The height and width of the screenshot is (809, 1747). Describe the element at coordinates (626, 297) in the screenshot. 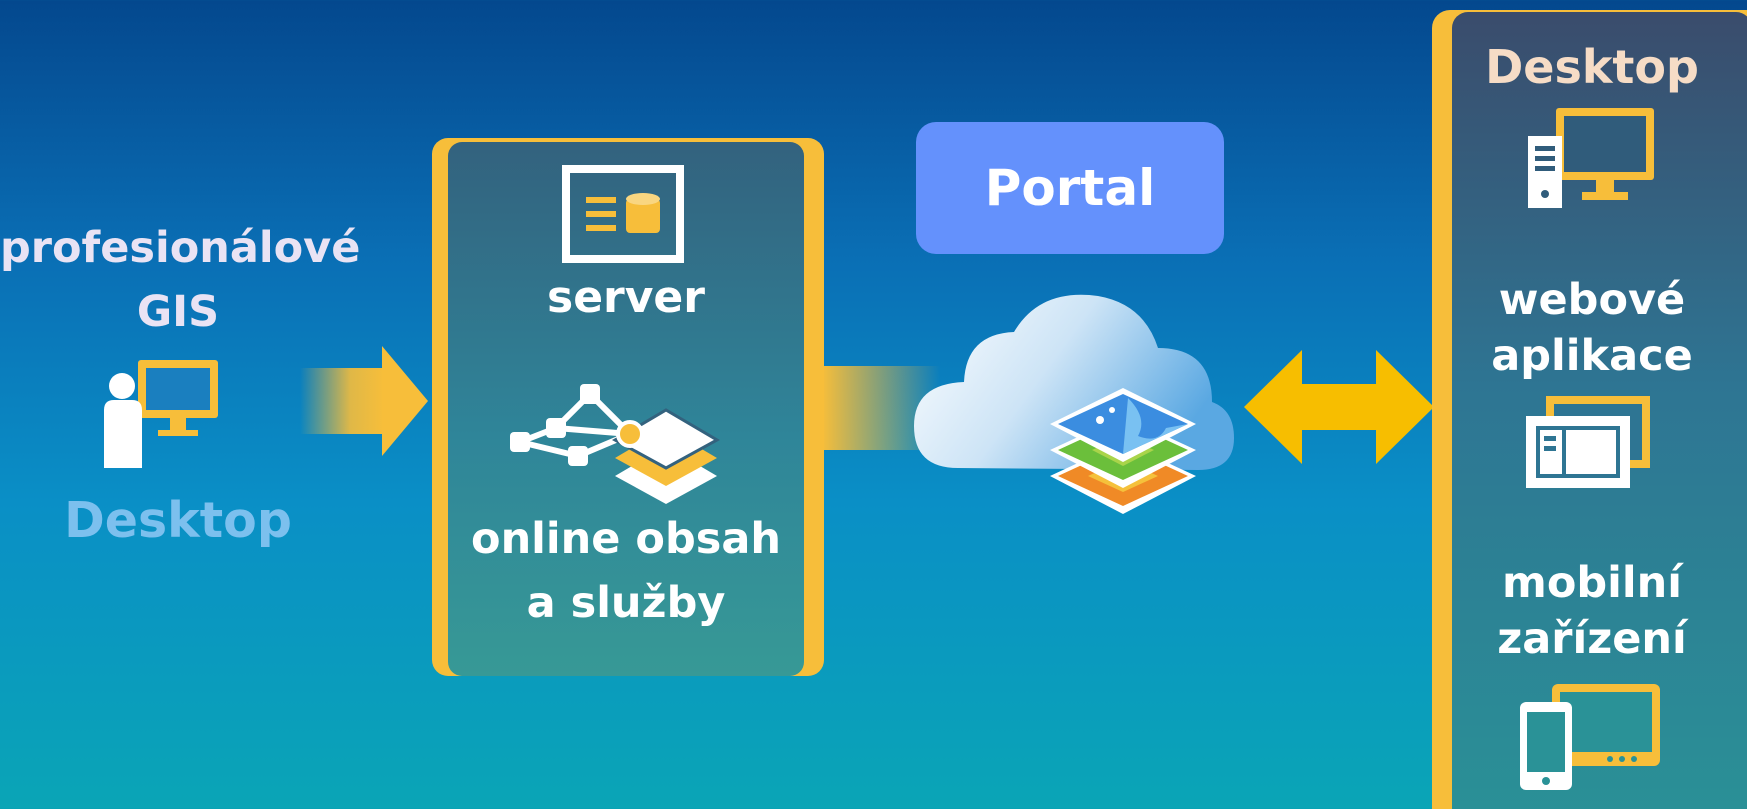

I see `server-label: server` at that location.